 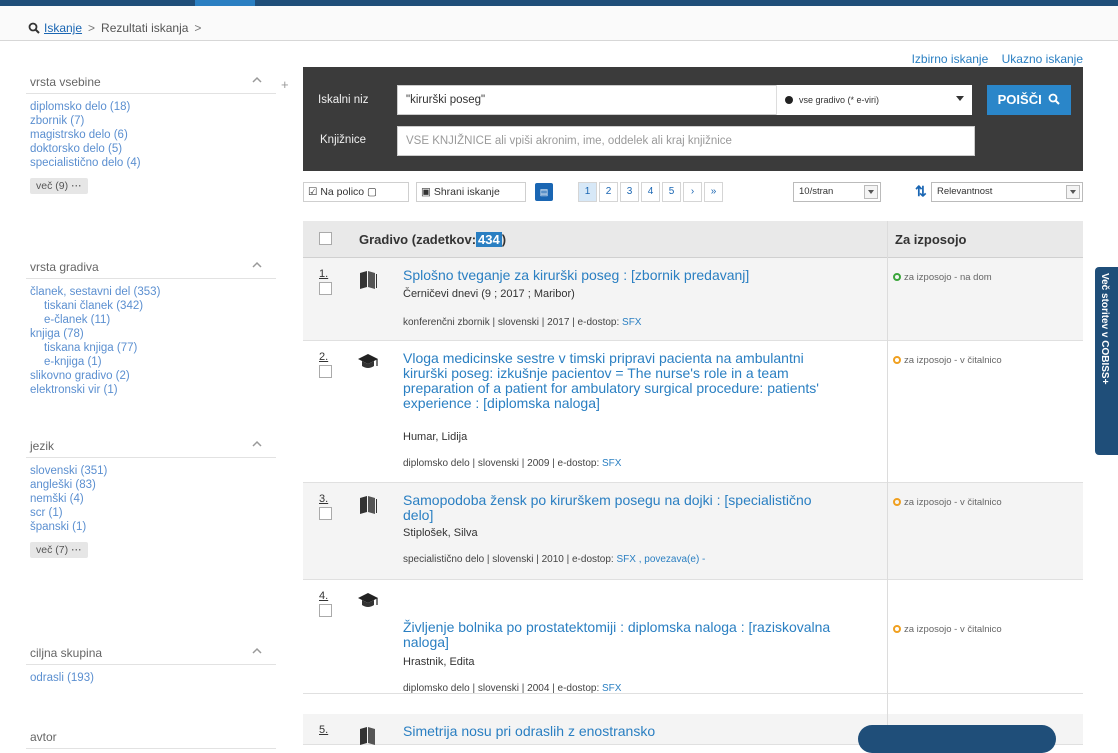 I want to click on page-5: 5, so click(x=671, y=192).